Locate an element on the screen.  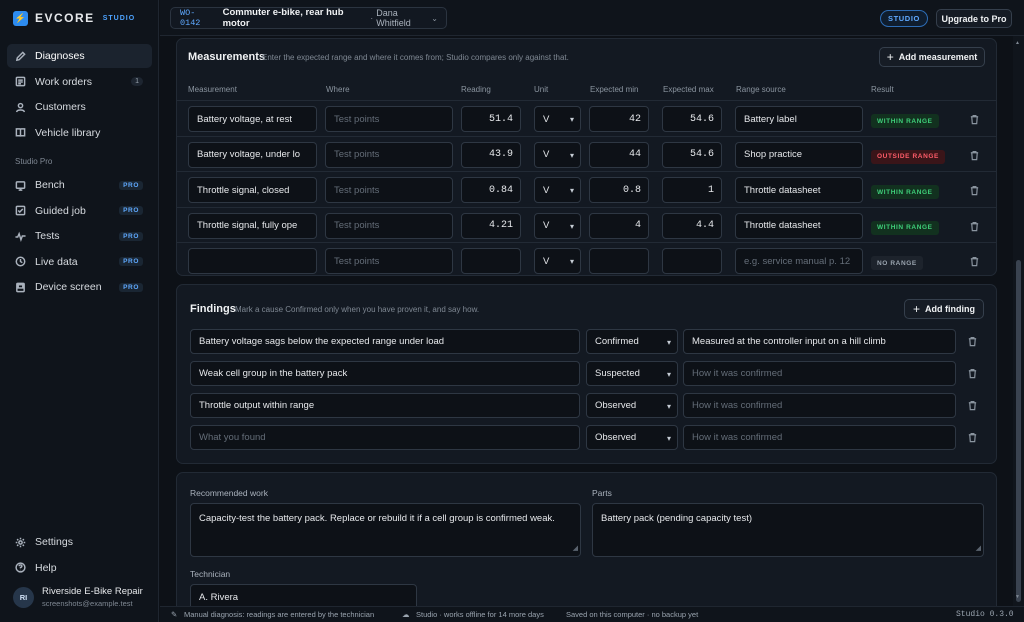
expected-min-input is located at coordinates (619, 261).